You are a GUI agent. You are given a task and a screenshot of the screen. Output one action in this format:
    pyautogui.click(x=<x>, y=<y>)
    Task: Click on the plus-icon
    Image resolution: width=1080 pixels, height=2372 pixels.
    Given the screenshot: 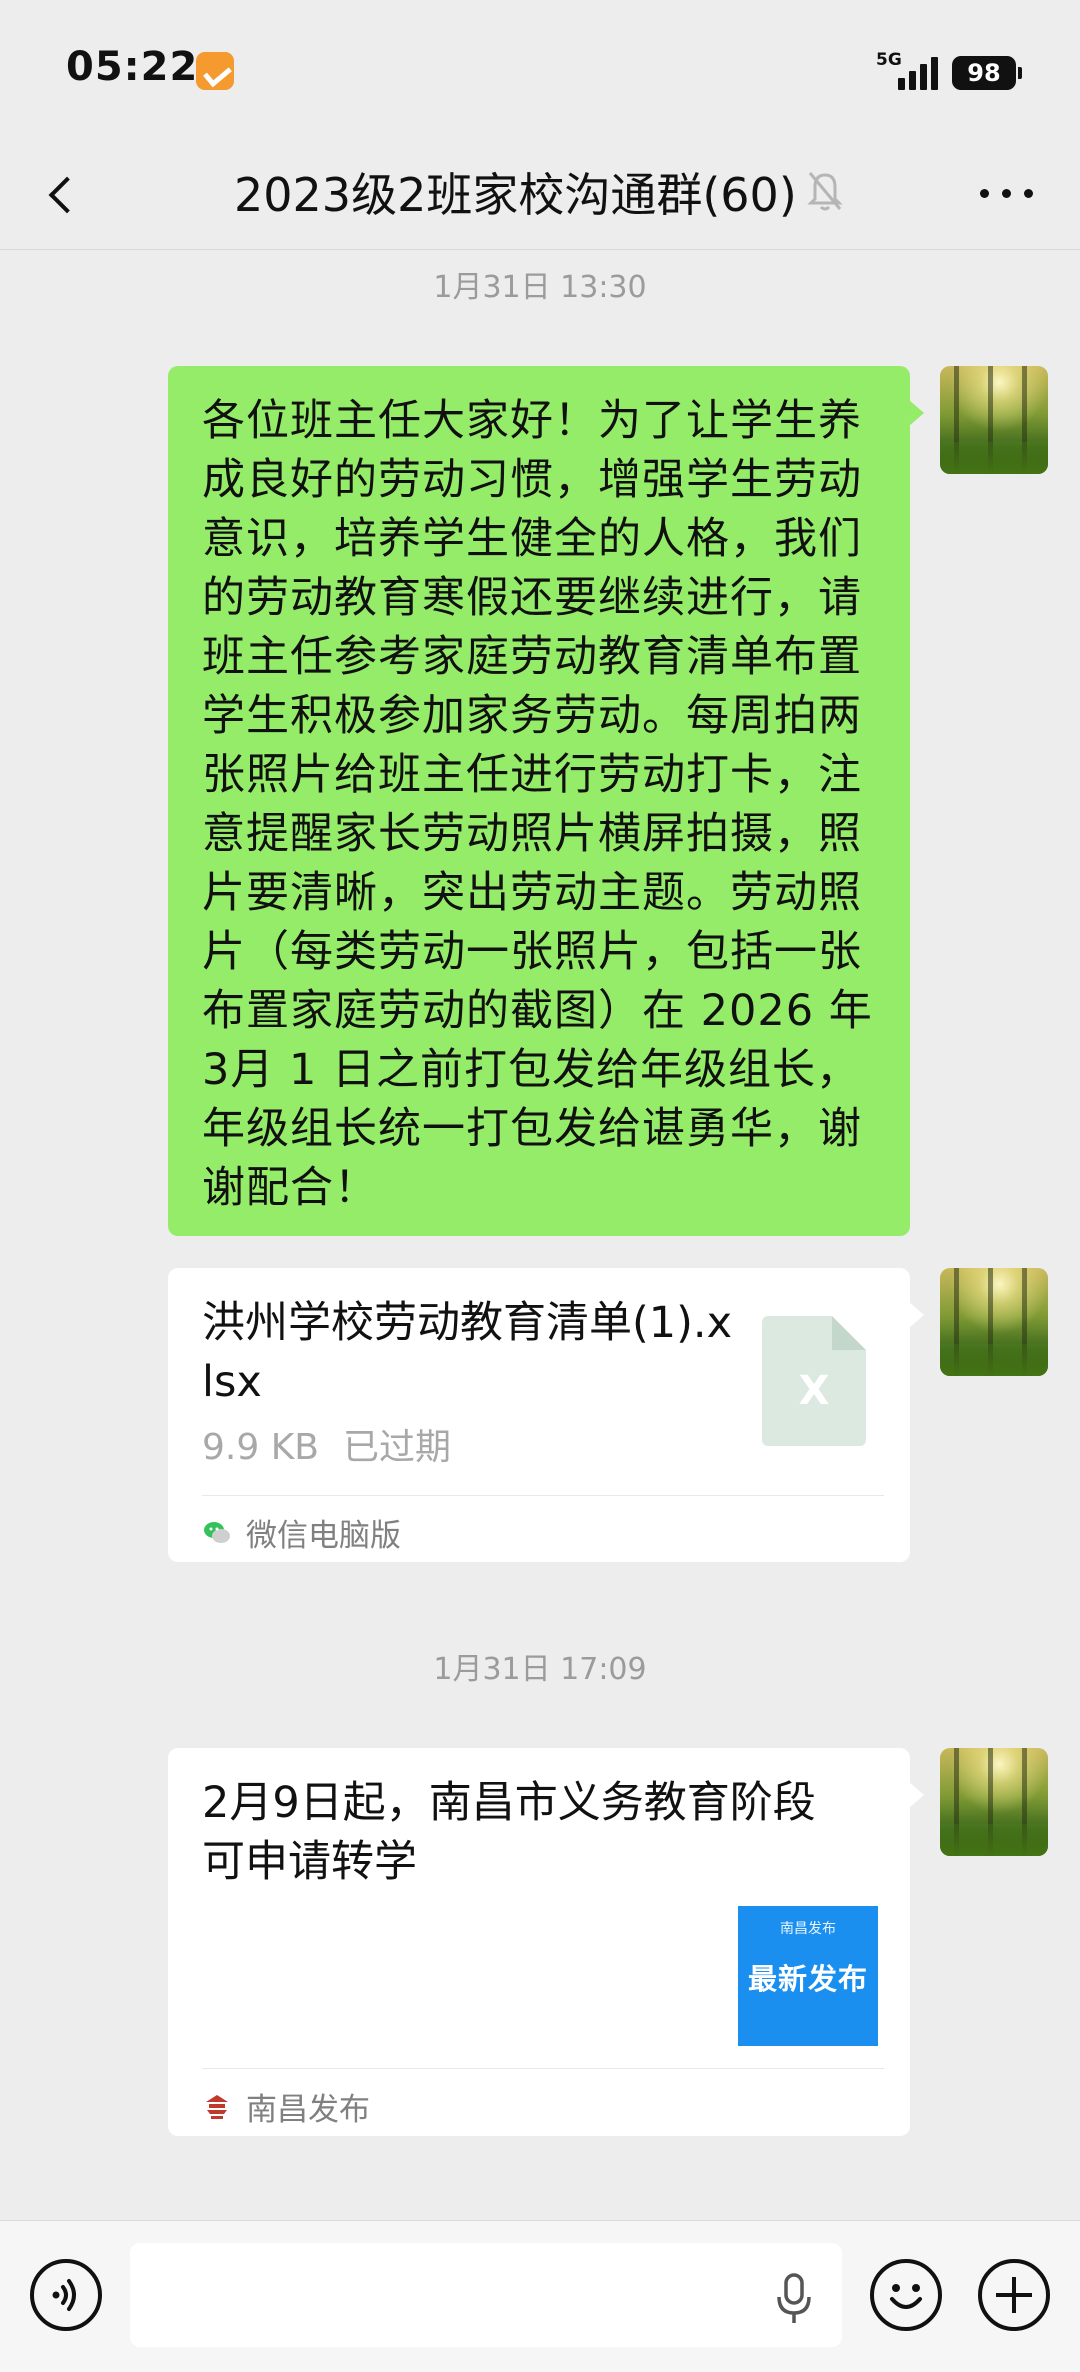 What is the action you would take?
    pyautogui.click(x=1014, y=2295)
    